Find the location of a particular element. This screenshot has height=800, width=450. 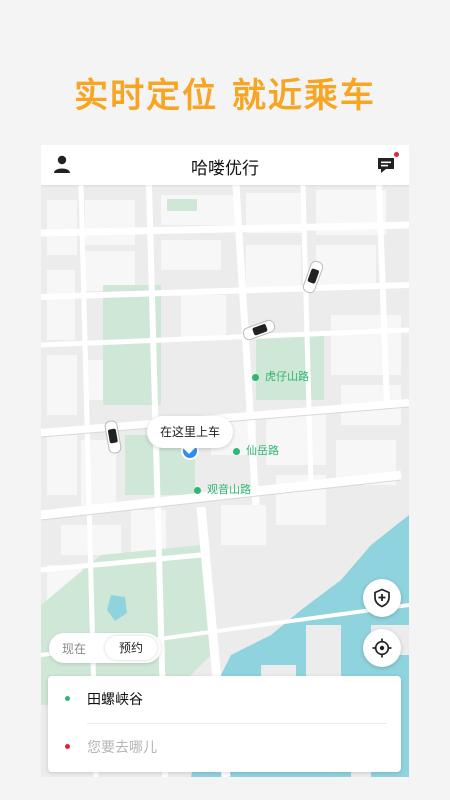

unread-badge is located at coordinates (396, 154).